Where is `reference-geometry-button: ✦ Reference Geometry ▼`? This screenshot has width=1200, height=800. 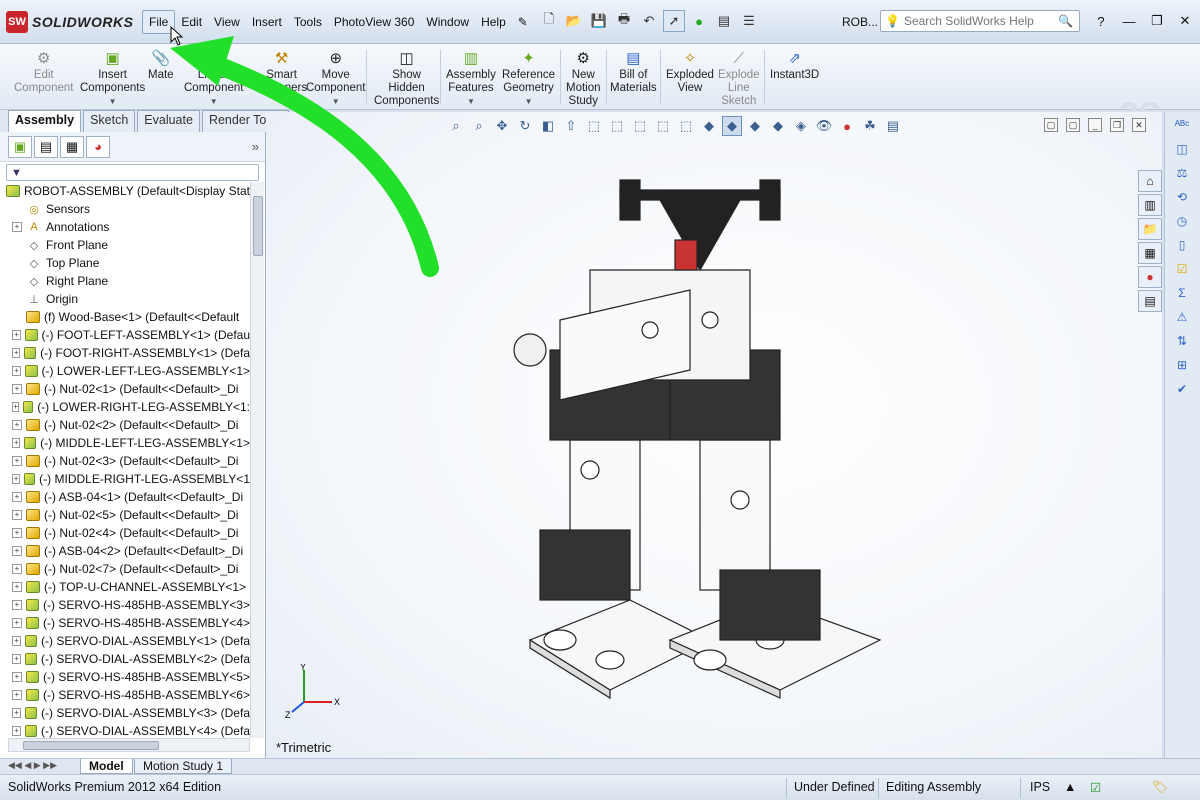
reference-geometry-button: ✦ Reference Geometry ▼ is located at coordinates (528, 78).